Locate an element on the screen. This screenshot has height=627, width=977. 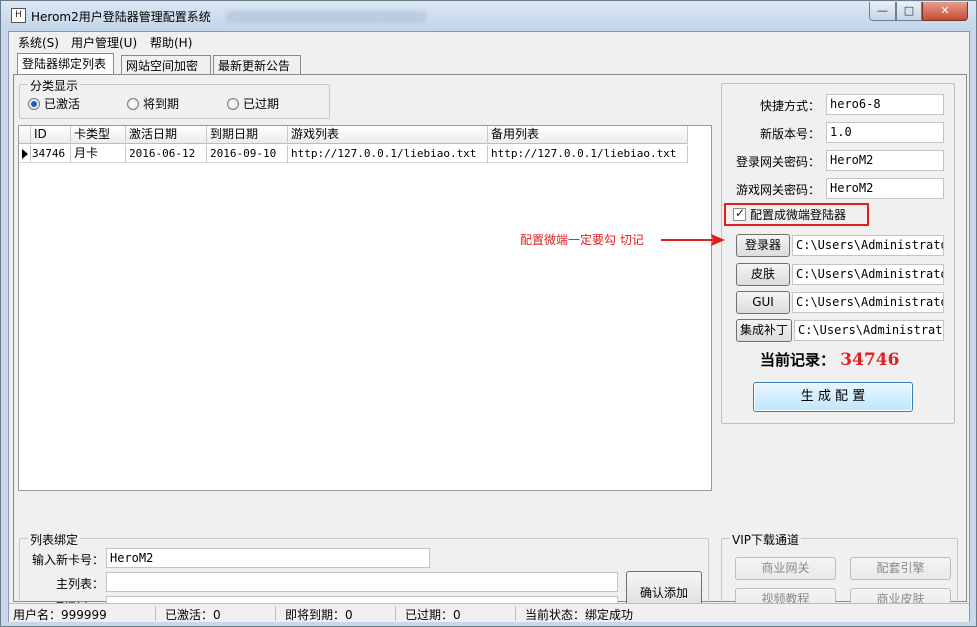
version-input: 1.0 is located at coordinates (885, 132).